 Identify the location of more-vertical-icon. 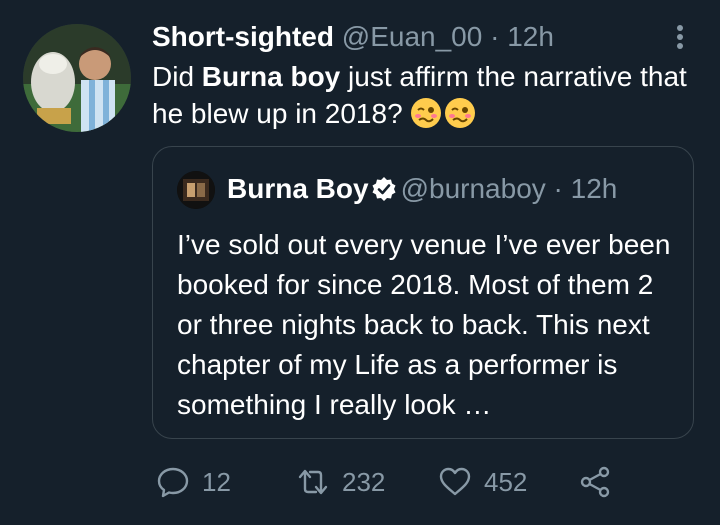
(680, 37).